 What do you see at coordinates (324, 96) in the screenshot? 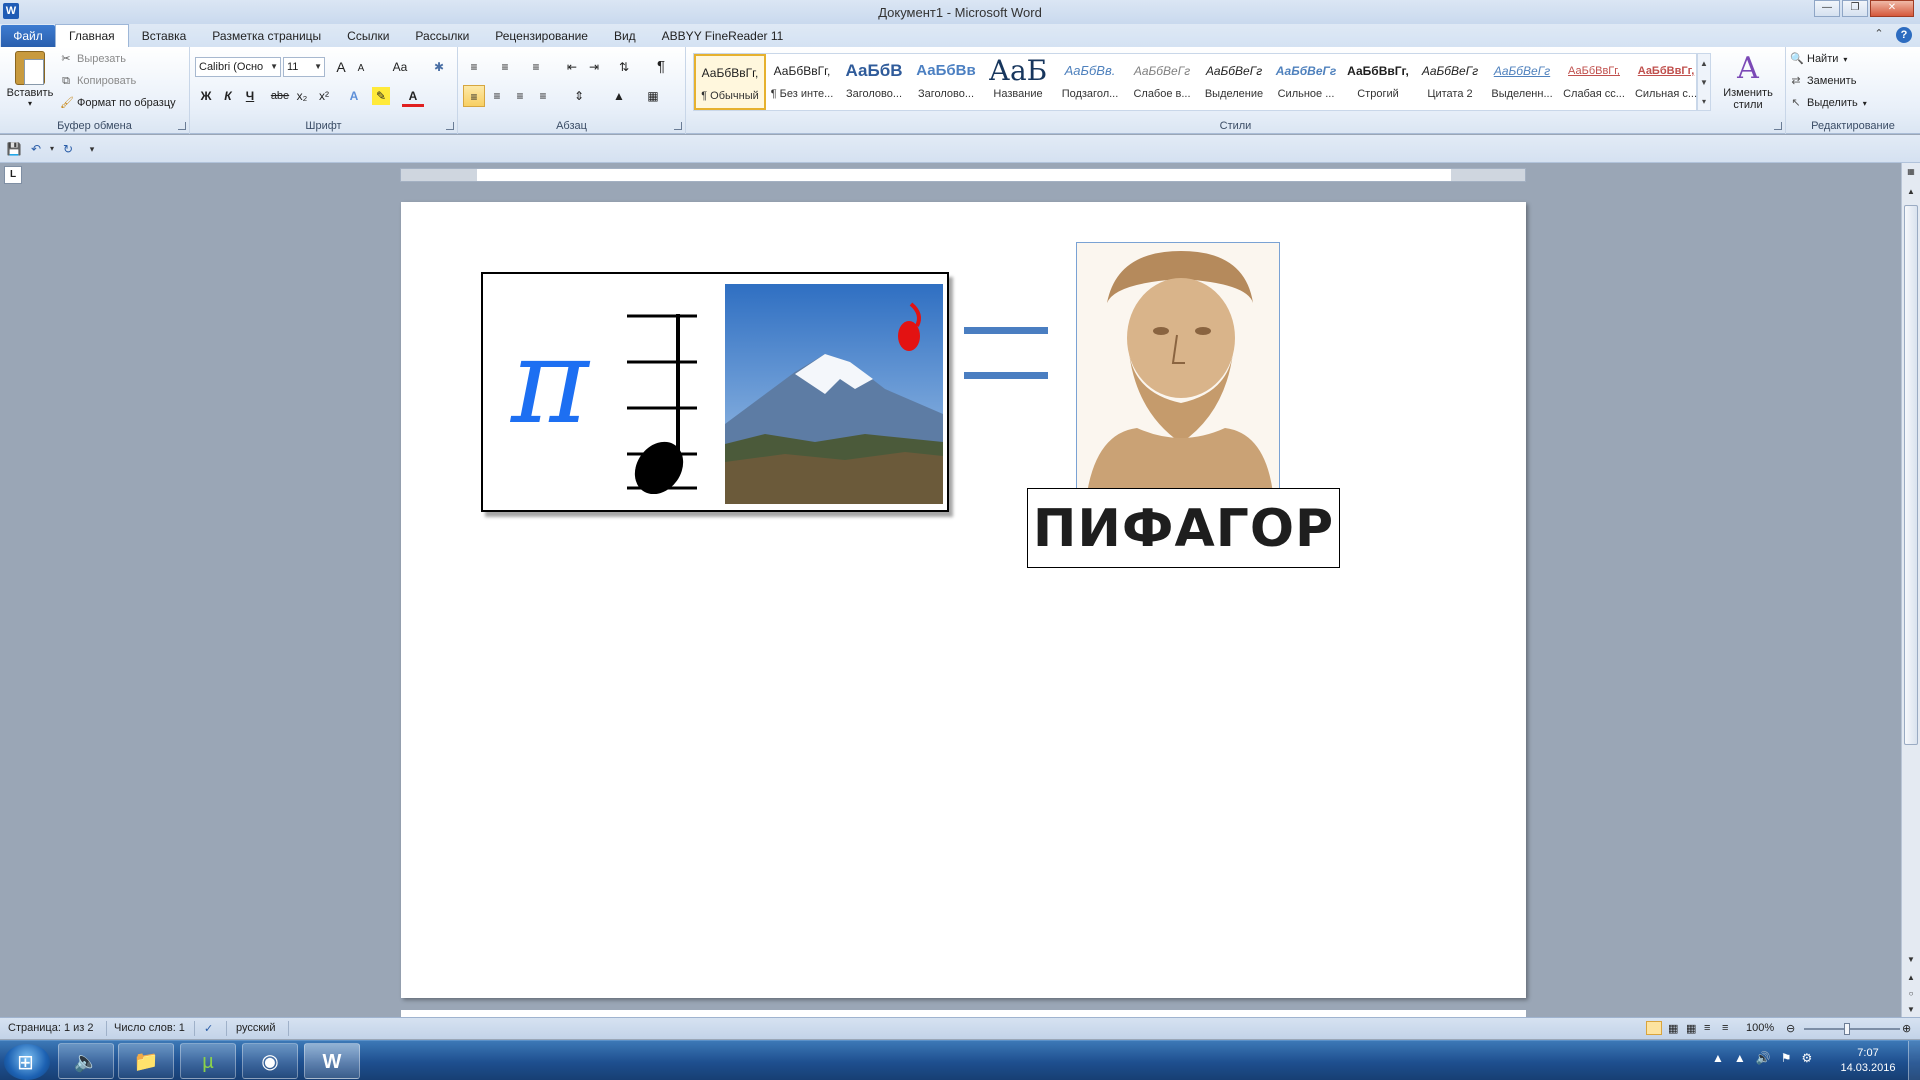
I see `superscript-button: x²` at bounding box center [324, 96].